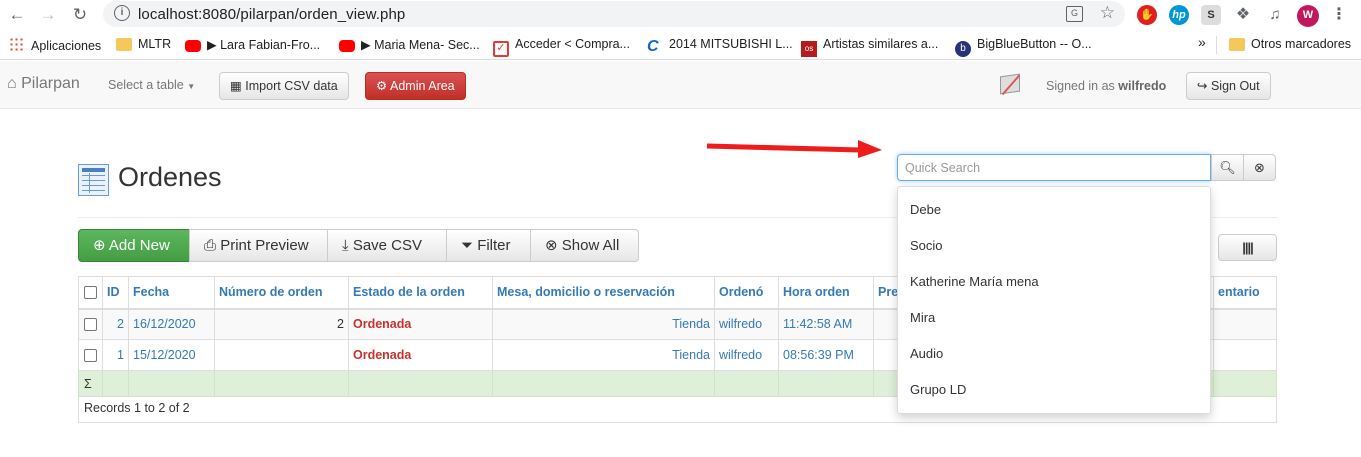  I want to click on columns-toggle-button: ||||, so click(1247, 247).